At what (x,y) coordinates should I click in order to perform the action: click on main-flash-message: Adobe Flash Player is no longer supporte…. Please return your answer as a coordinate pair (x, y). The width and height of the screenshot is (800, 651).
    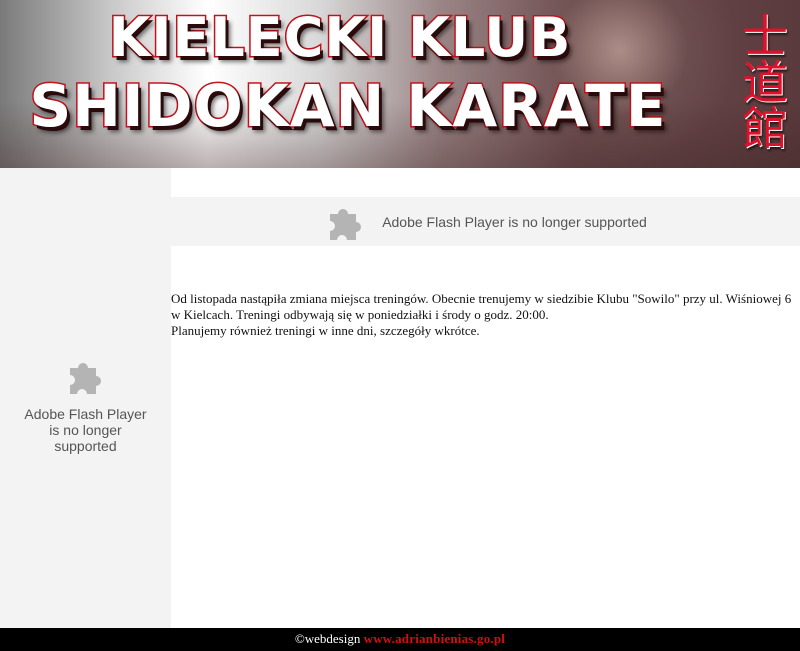
    Looking at the image, I should click on (514, 221).